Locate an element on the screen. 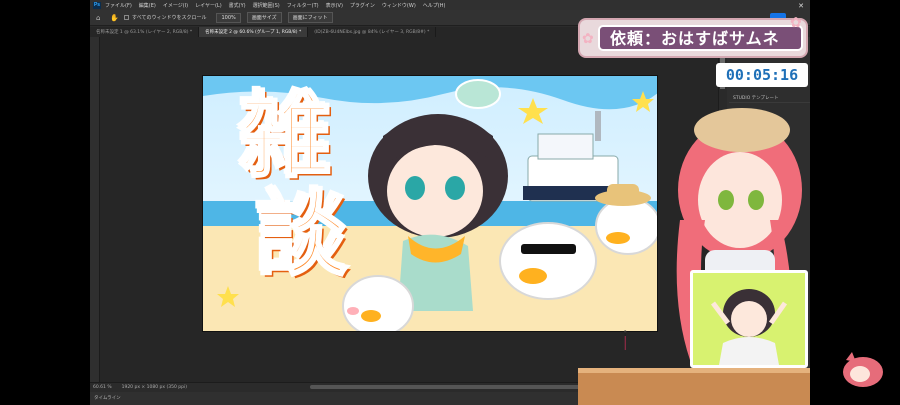 The image size is (900, 405). tab-document-1: 名称未設定 1 @ 63.1% (レイヤー 2, RGB/8) * is located at coordinates (145, 32).